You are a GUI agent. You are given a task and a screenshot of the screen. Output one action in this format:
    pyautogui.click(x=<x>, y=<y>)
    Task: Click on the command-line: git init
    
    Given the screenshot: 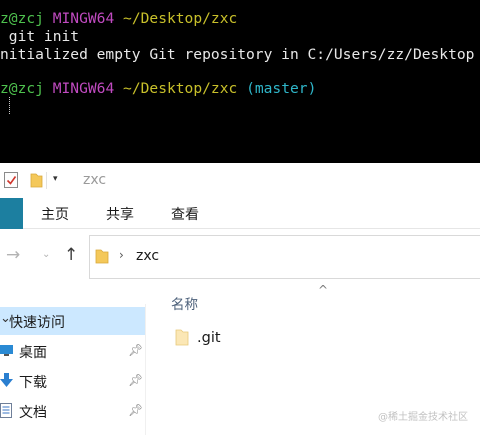 What is the action you would take?
    pyautogui.click(x=40, y=36)
    